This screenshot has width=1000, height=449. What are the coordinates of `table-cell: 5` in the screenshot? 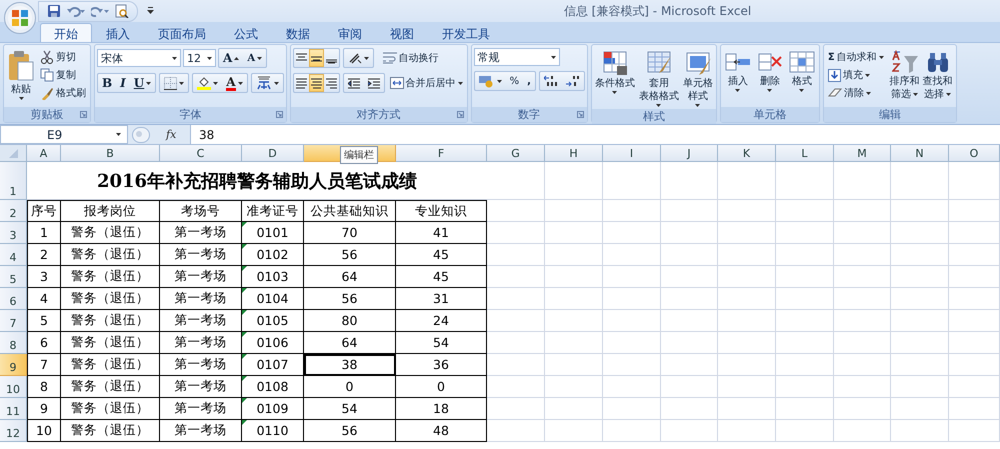 It's located at (44, 321).